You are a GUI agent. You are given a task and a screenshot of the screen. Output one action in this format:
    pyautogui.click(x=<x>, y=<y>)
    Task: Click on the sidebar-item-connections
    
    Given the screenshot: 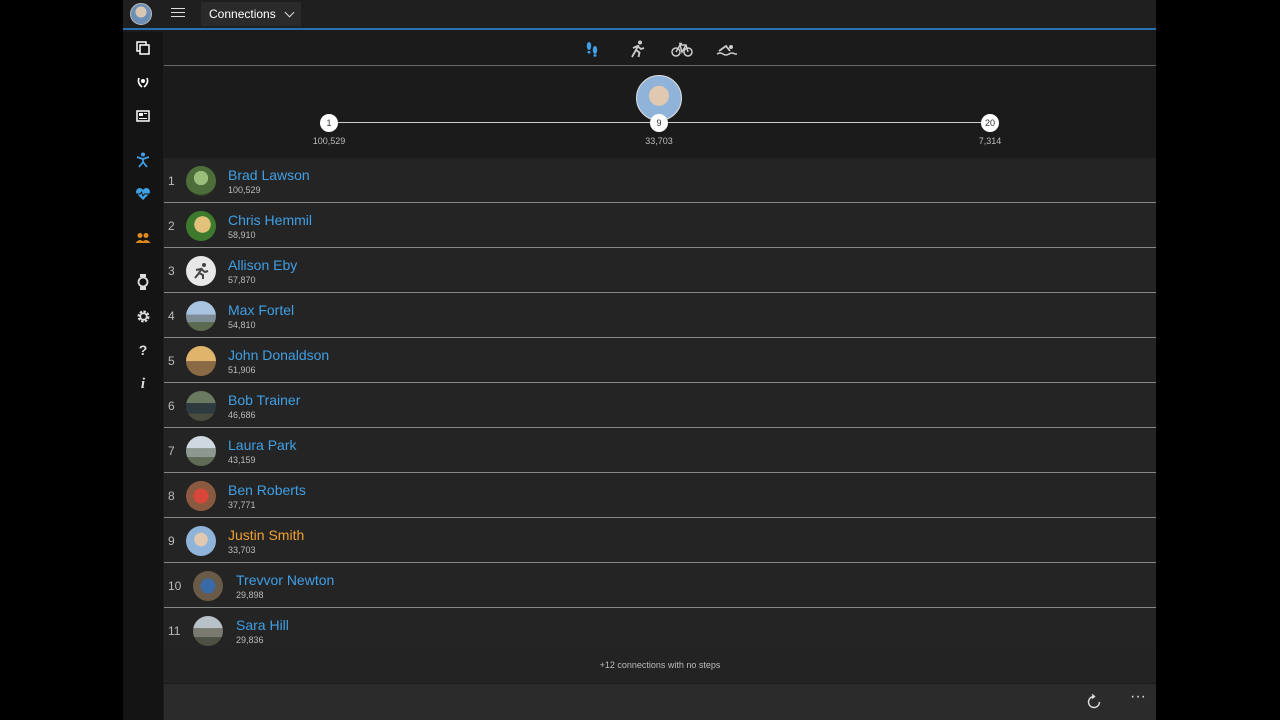 What is the action you would take?
    pyautogui.click(x=143, y=238)
    